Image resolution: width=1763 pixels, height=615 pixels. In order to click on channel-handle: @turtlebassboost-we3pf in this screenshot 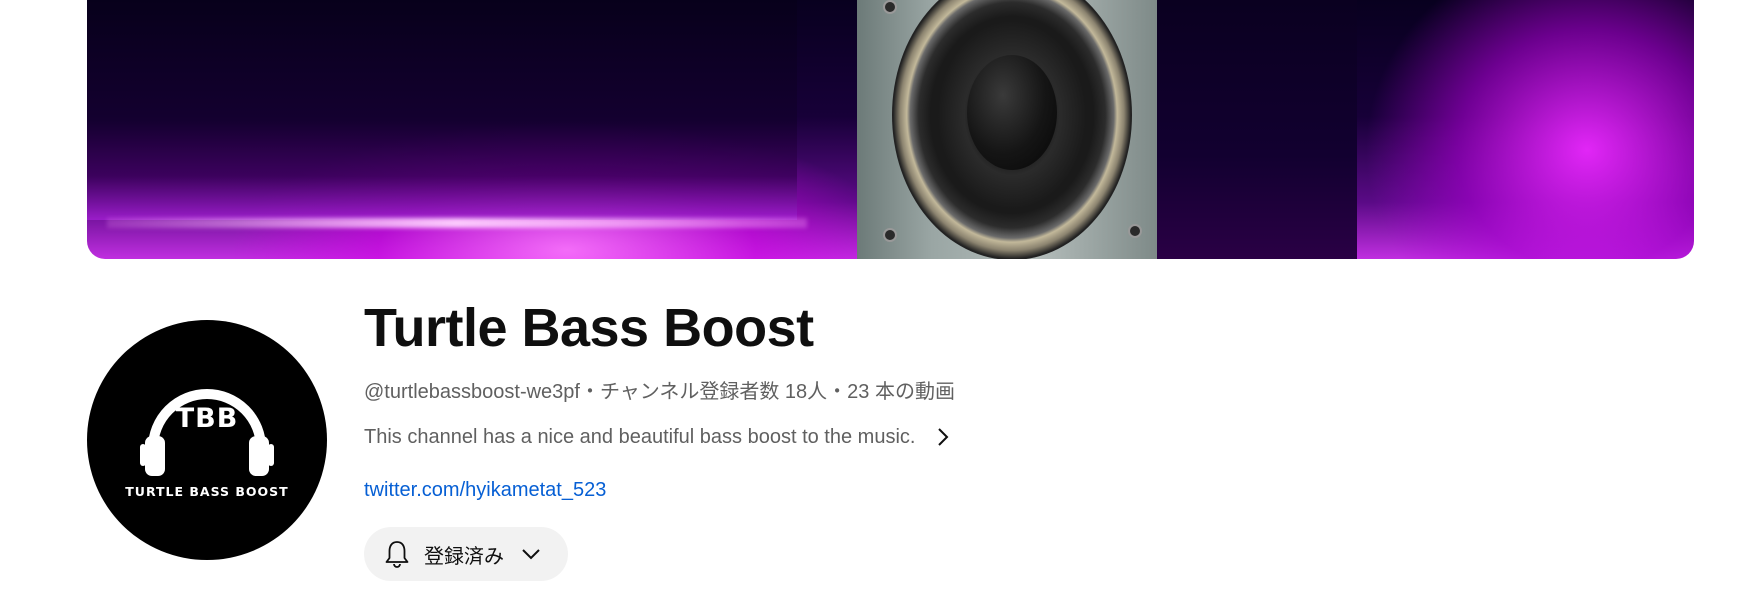, I will do `click(472, 392)`.